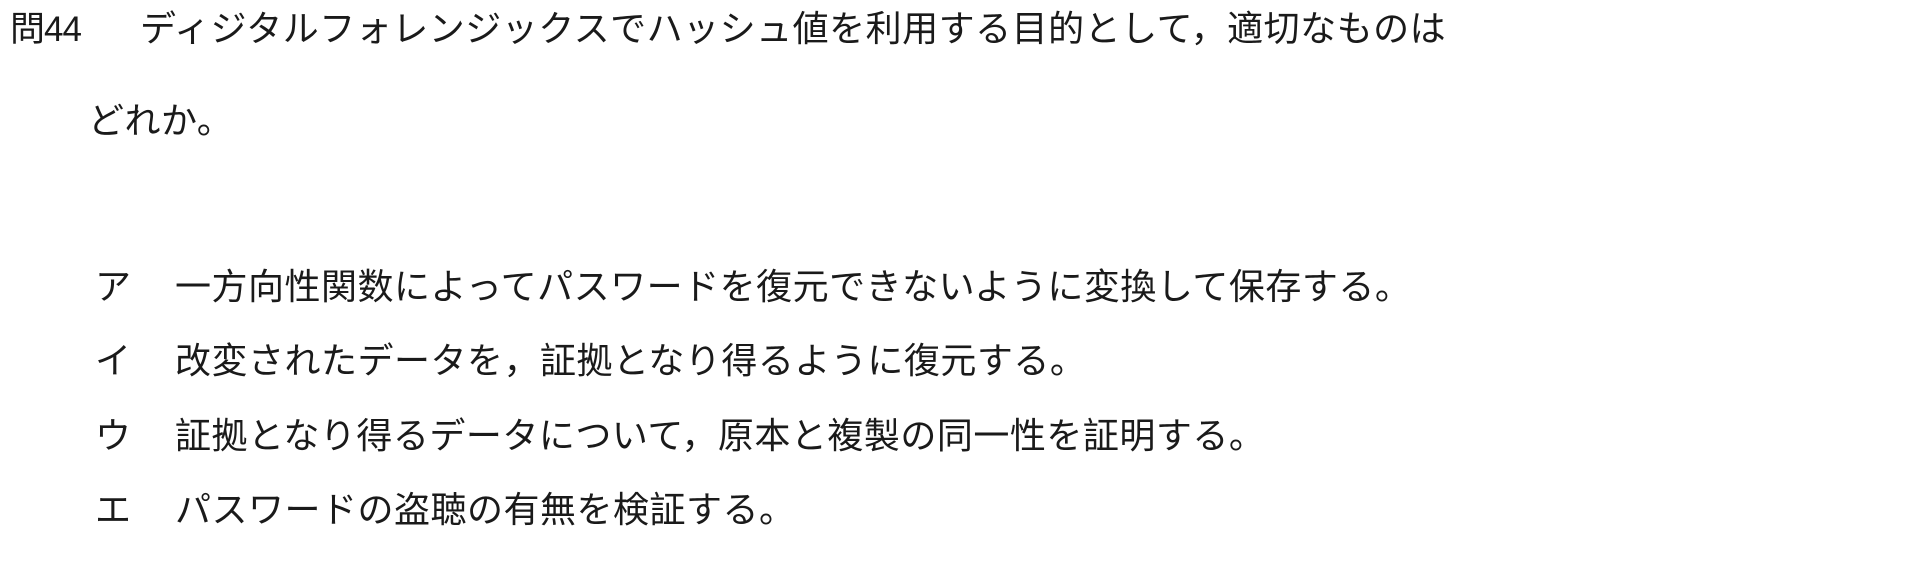 The width and height of the screenshot is (1923, 575). I want to click on choice-e: エ パスワードの盗聴の有無を検証する。, so click(445, 511).